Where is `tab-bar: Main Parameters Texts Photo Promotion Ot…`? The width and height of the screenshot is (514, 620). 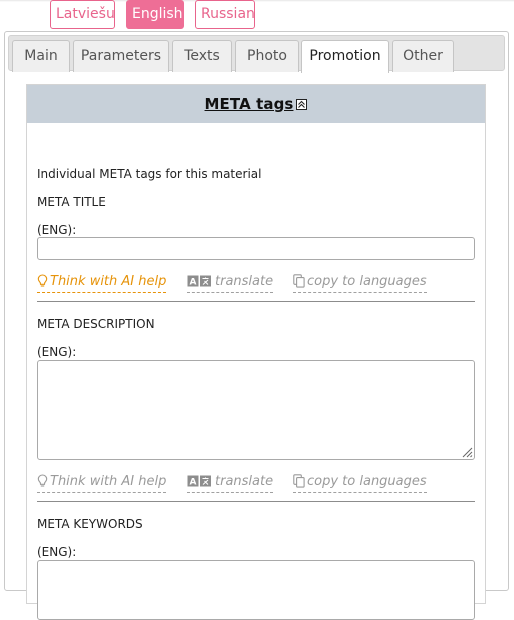
tab-bar: Main Parameters Texts Photo Promotion Ot… is located at coordinates (256, 54).